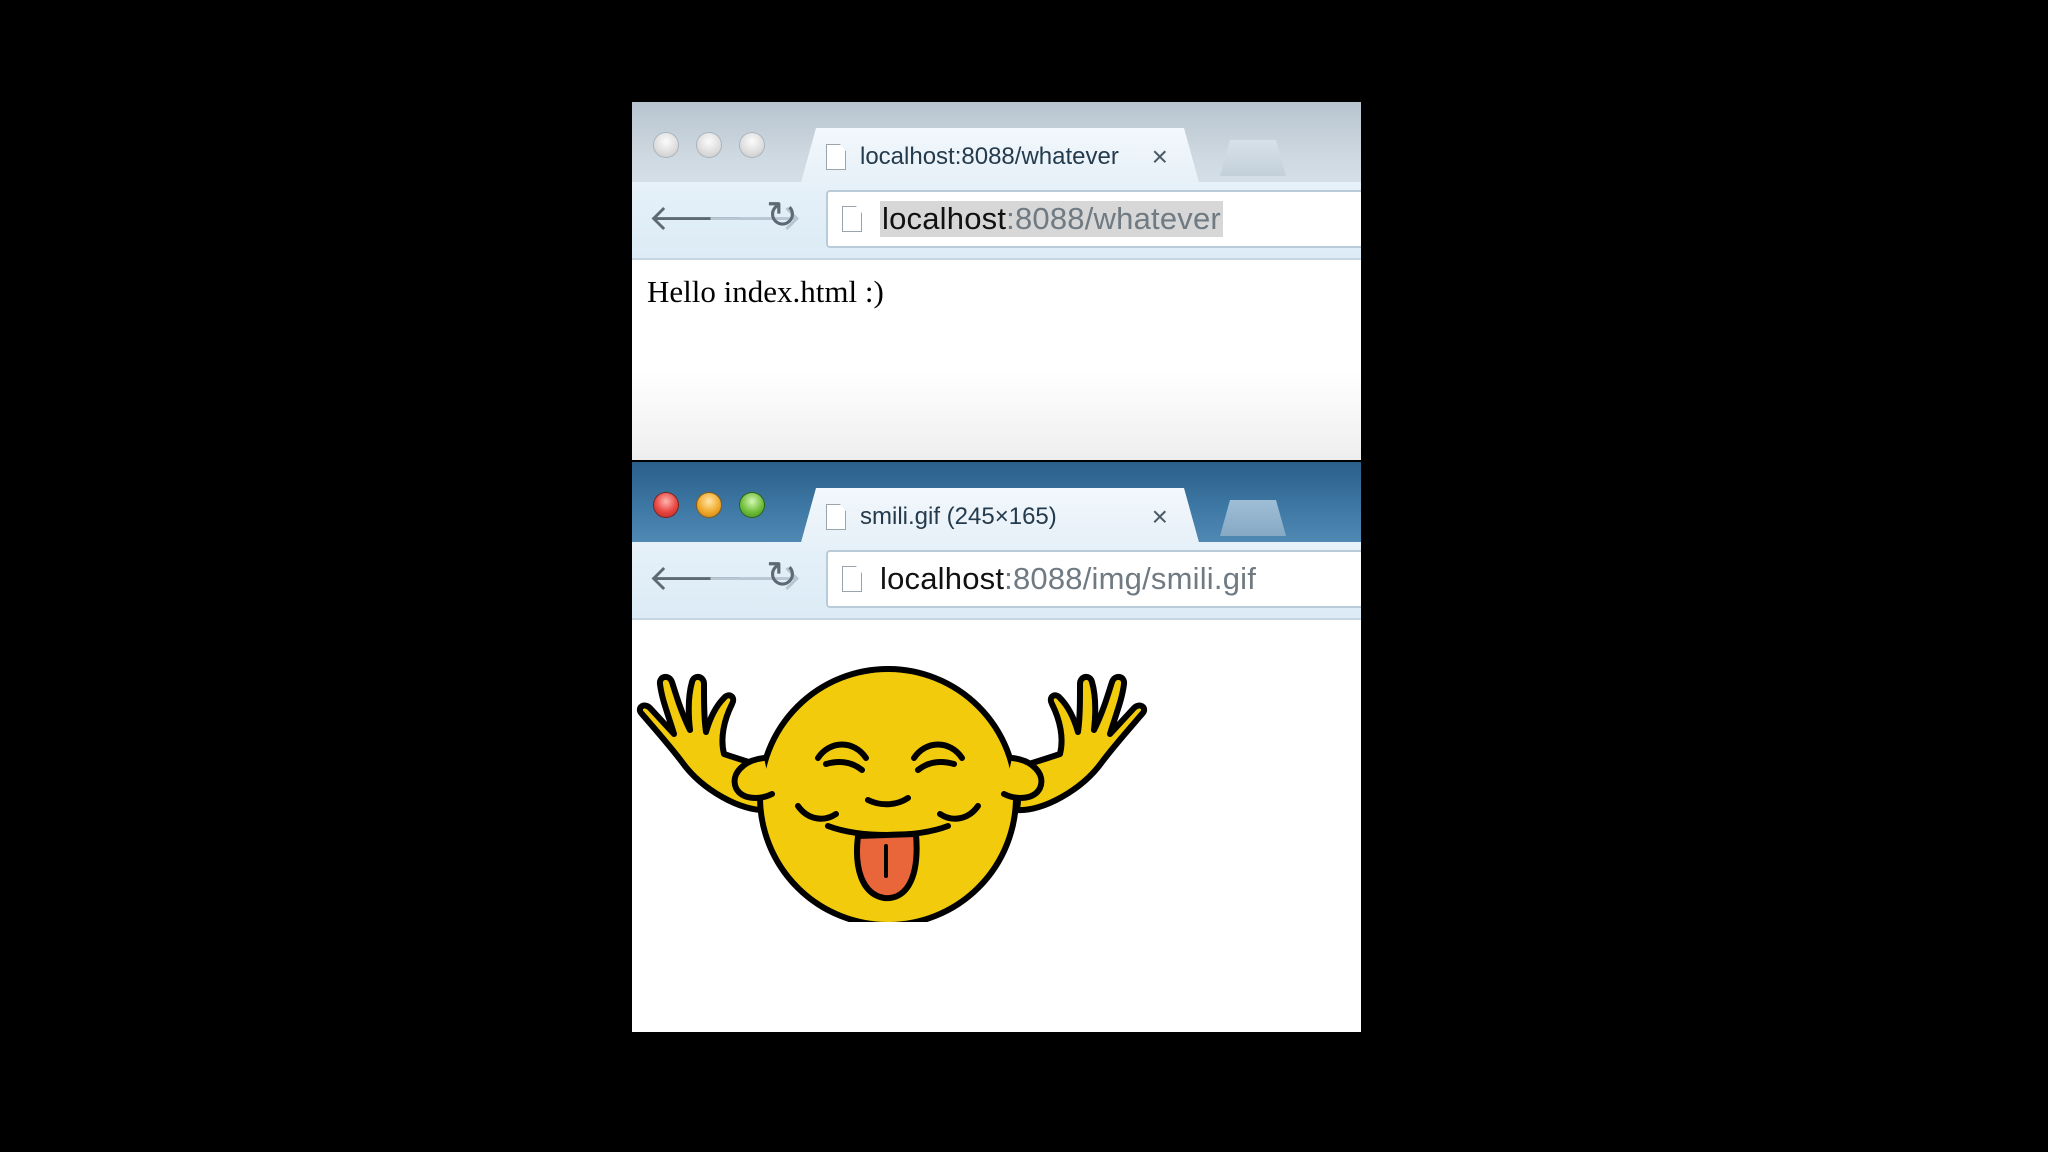  I want to click on page-content: Hello index.html :), so click(996, 360).